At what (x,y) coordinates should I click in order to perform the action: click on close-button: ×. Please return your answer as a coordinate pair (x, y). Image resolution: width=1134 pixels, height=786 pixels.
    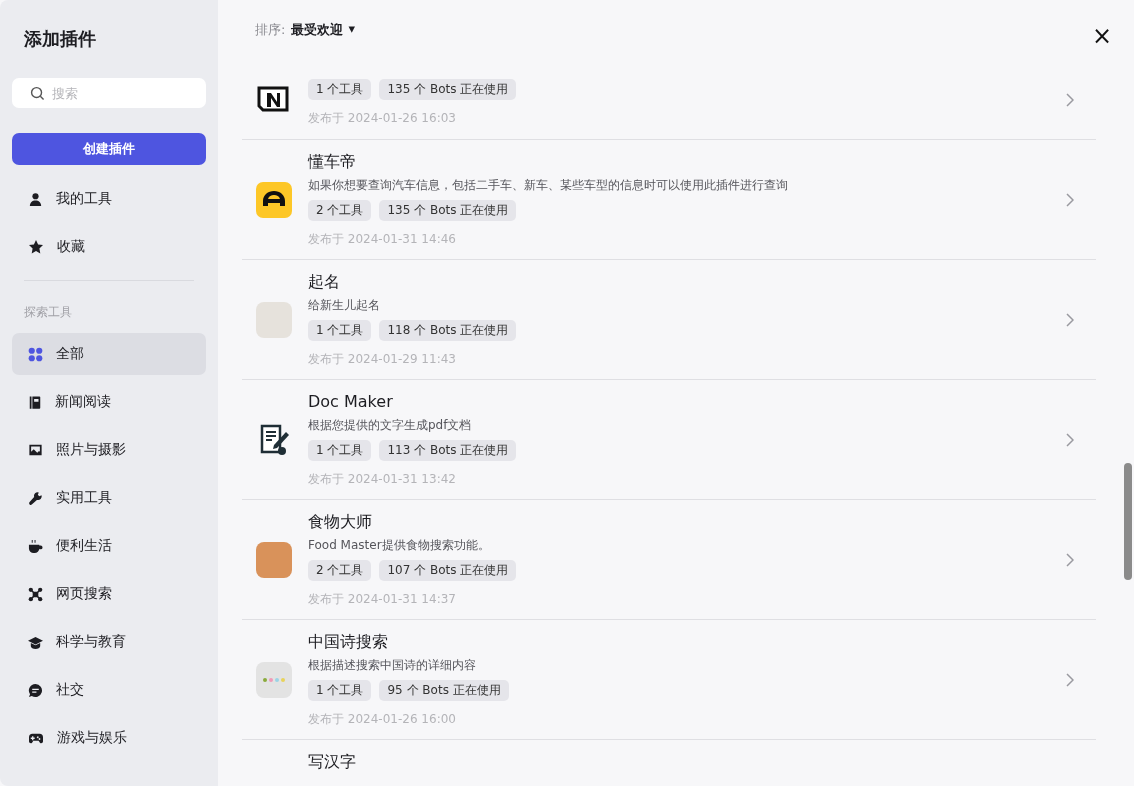
    Looking at the image, I should click on (1101, 36).